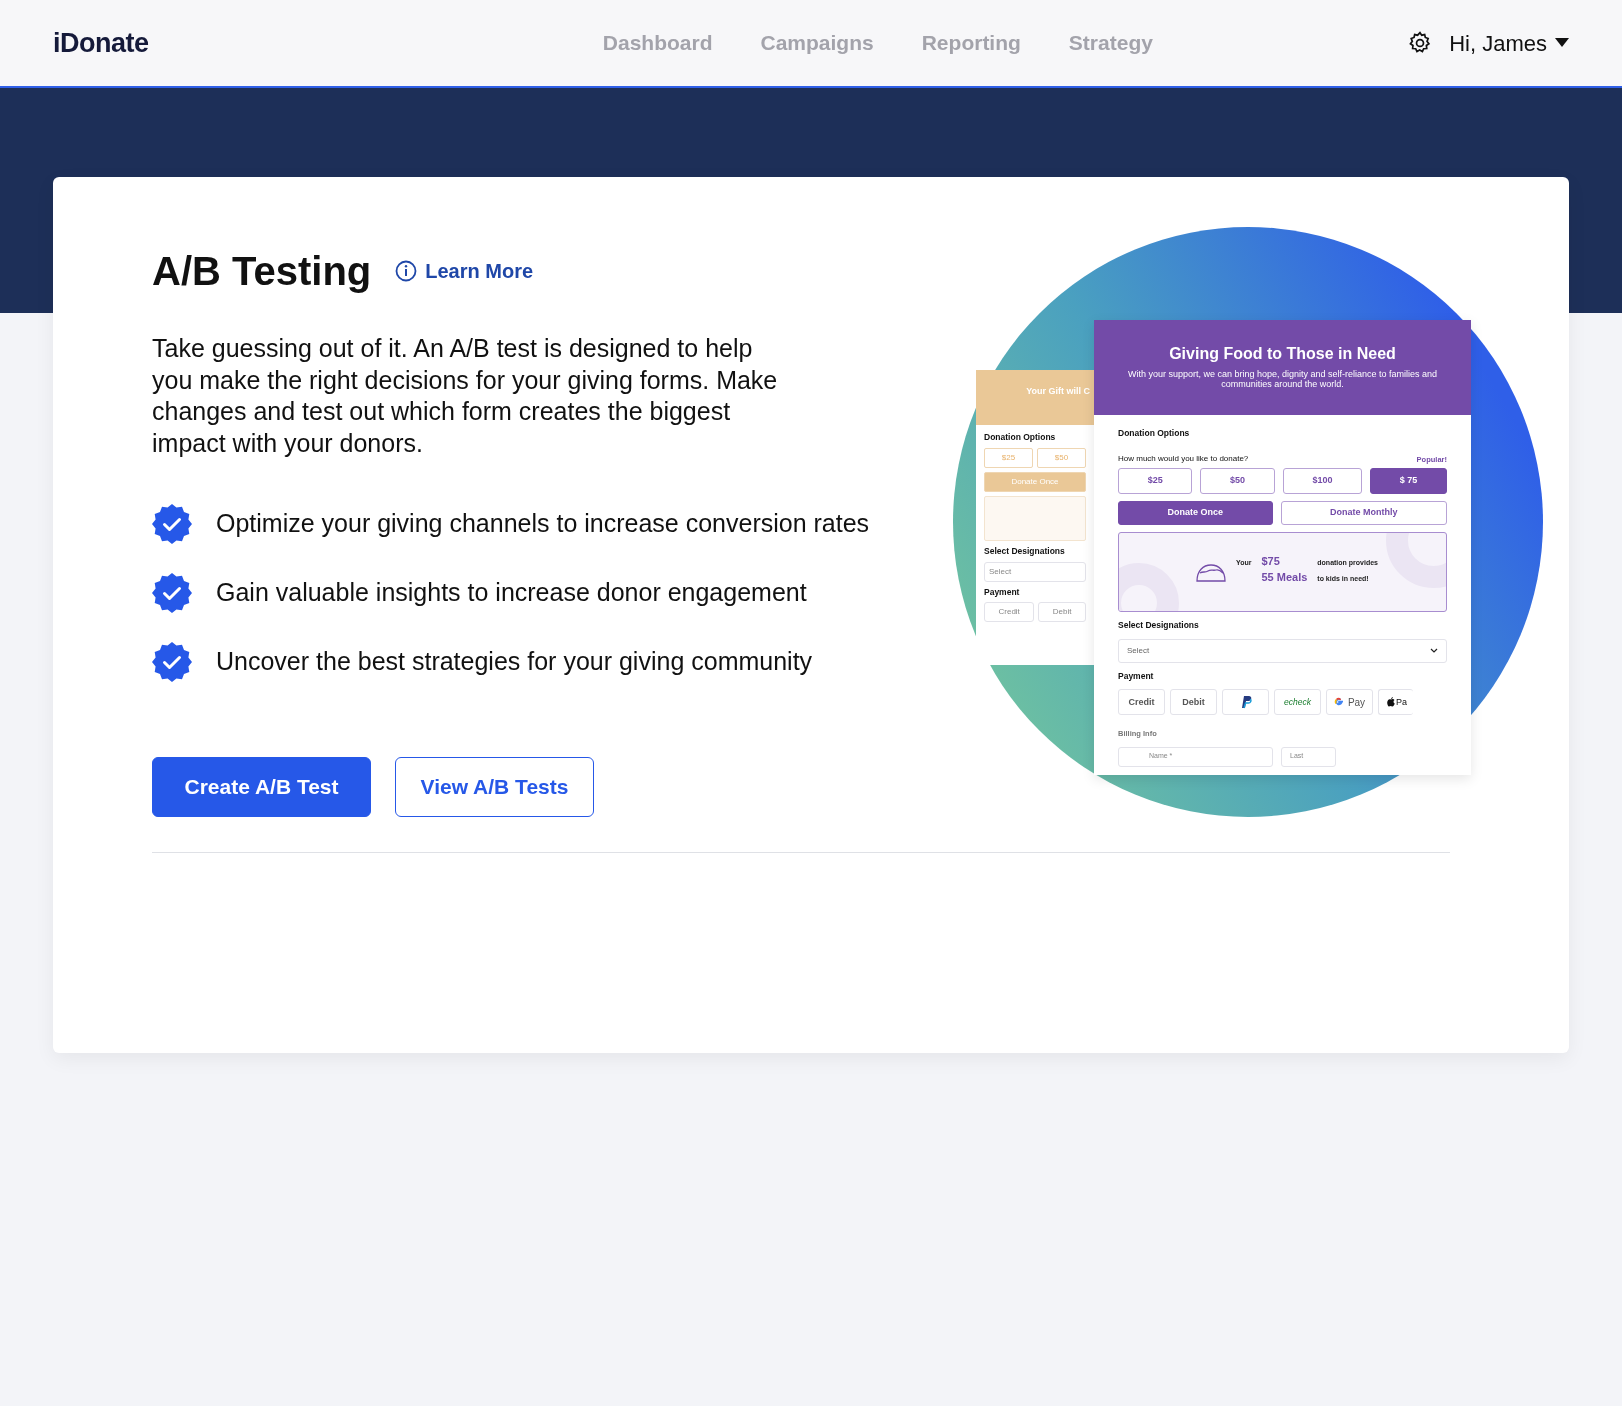 The width and height of the screenshot is (1622, 1406). I want to click on logo: iDonate, so click(101, 43).